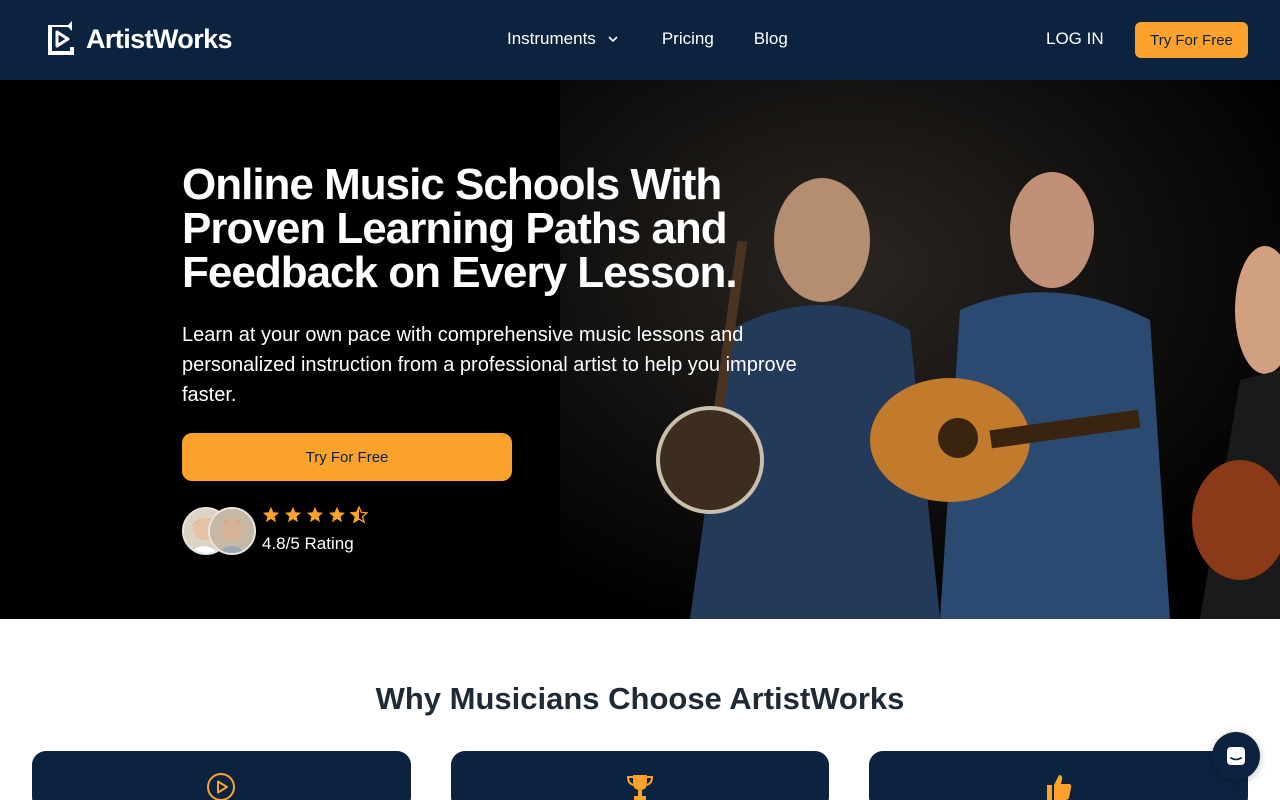  What do you see at coordinates (640, 787) in the screenshot?
I see `trophy-icon` at bounding box center [640, 787].